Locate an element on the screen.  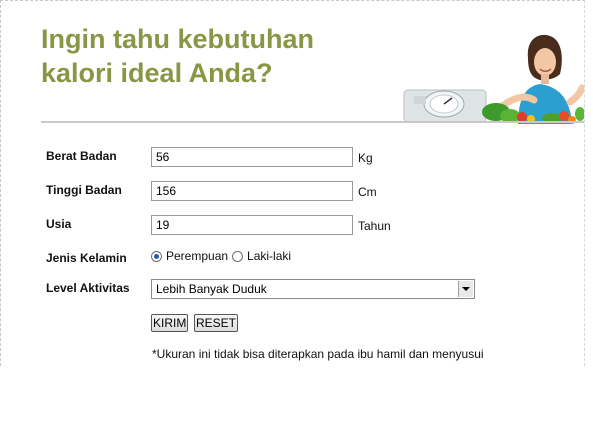
gender-radio-laki-laki is located at coordinates (238, 256).